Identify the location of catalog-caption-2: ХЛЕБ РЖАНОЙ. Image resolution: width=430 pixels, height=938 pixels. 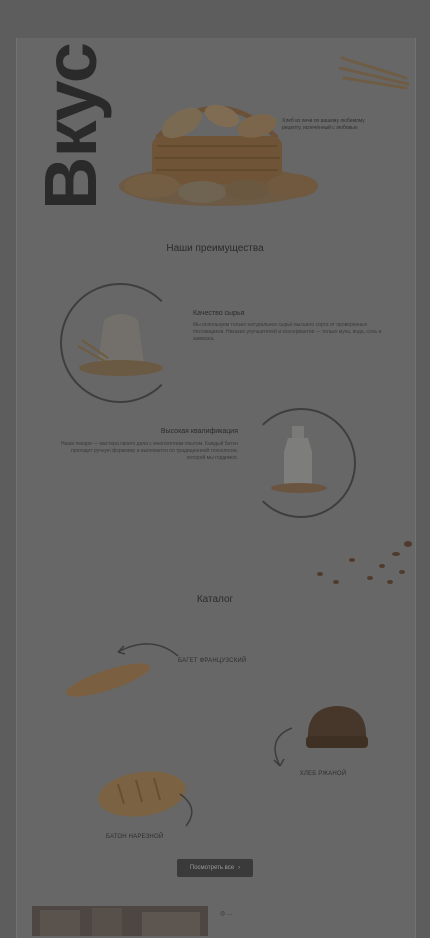
(323, 774).